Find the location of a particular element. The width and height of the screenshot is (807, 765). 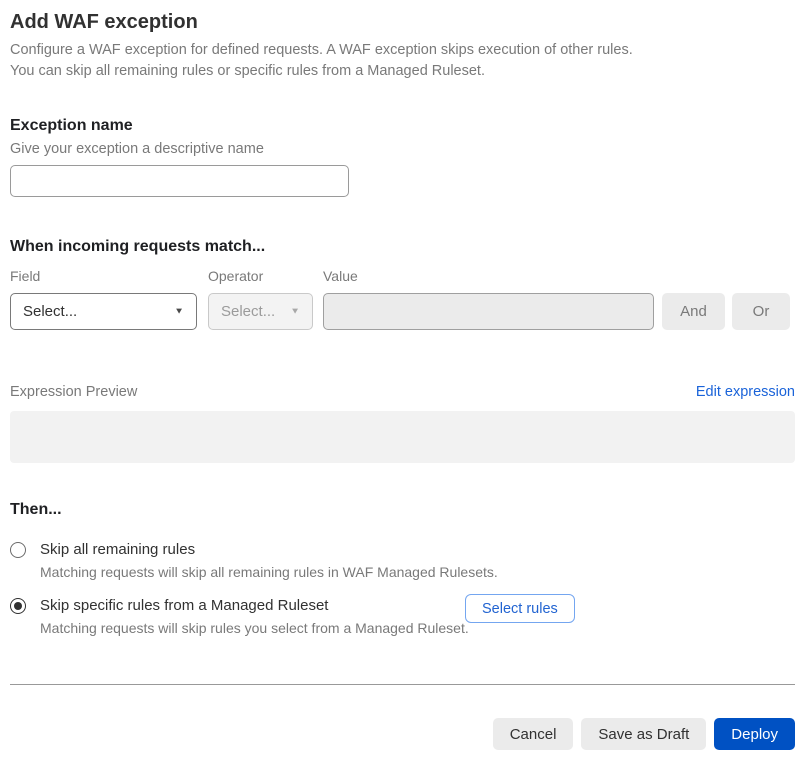

expression-preview-box is located at coordinates (402, 437).